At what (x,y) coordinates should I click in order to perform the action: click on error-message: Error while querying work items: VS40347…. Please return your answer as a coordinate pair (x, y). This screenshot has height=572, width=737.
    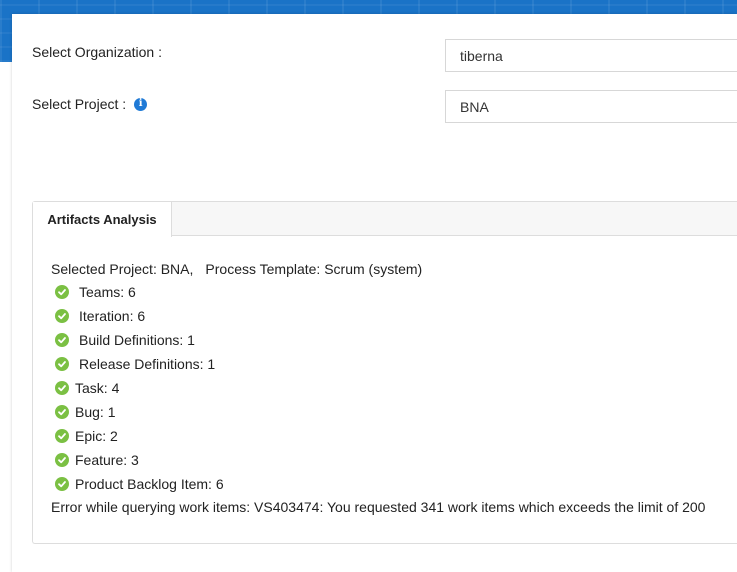
    Looking at the image, I should click on (394, 507).